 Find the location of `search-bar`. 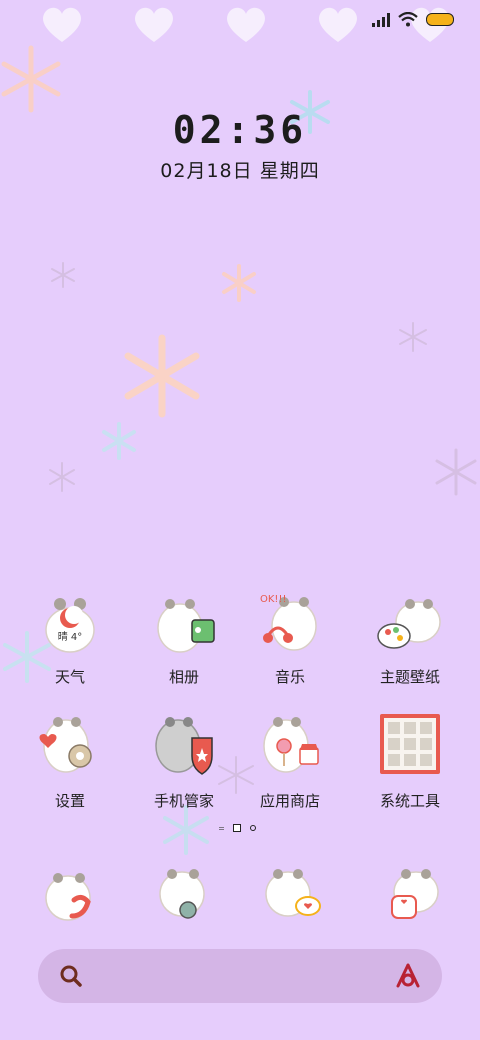

search-bar is located at coordinates (240, 976).